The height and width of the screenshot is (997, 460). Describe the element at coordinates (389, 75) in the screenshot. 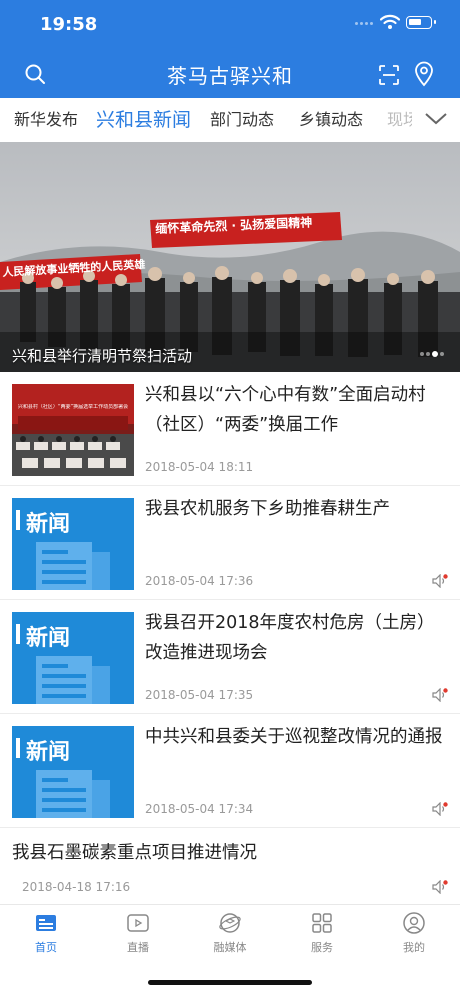

I see `scan-icon` at that location.